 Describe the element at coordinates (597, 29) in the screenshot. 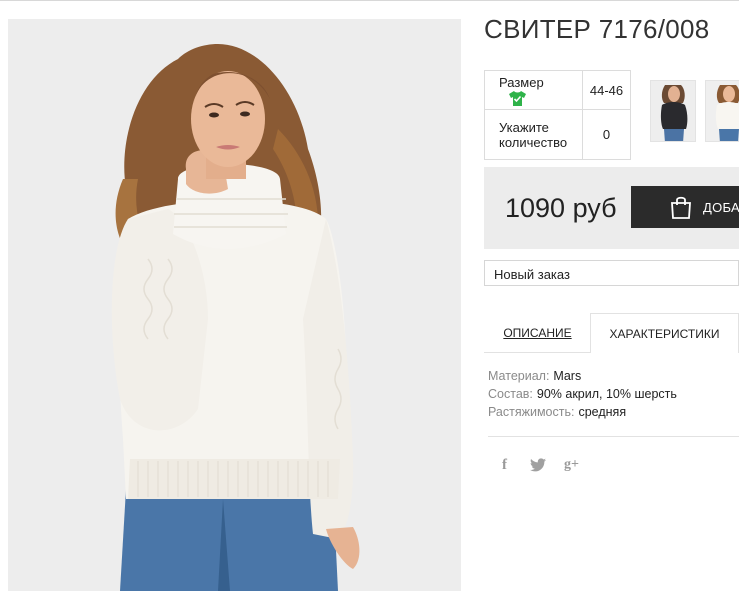

I see `product-title: СВИТЕР 7176/008` at that location.